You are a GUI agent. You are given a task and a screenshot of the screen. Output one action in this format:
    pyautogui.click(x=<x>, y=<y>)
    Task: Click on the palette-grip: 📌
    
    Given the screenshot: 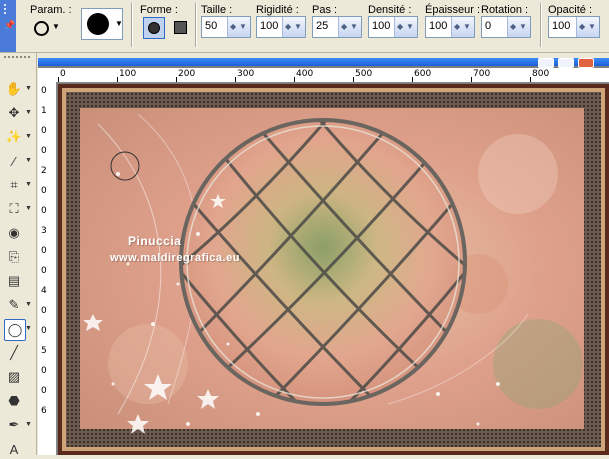 What is the action you would take?
    pyautogui.click(x=8, y=26)
    